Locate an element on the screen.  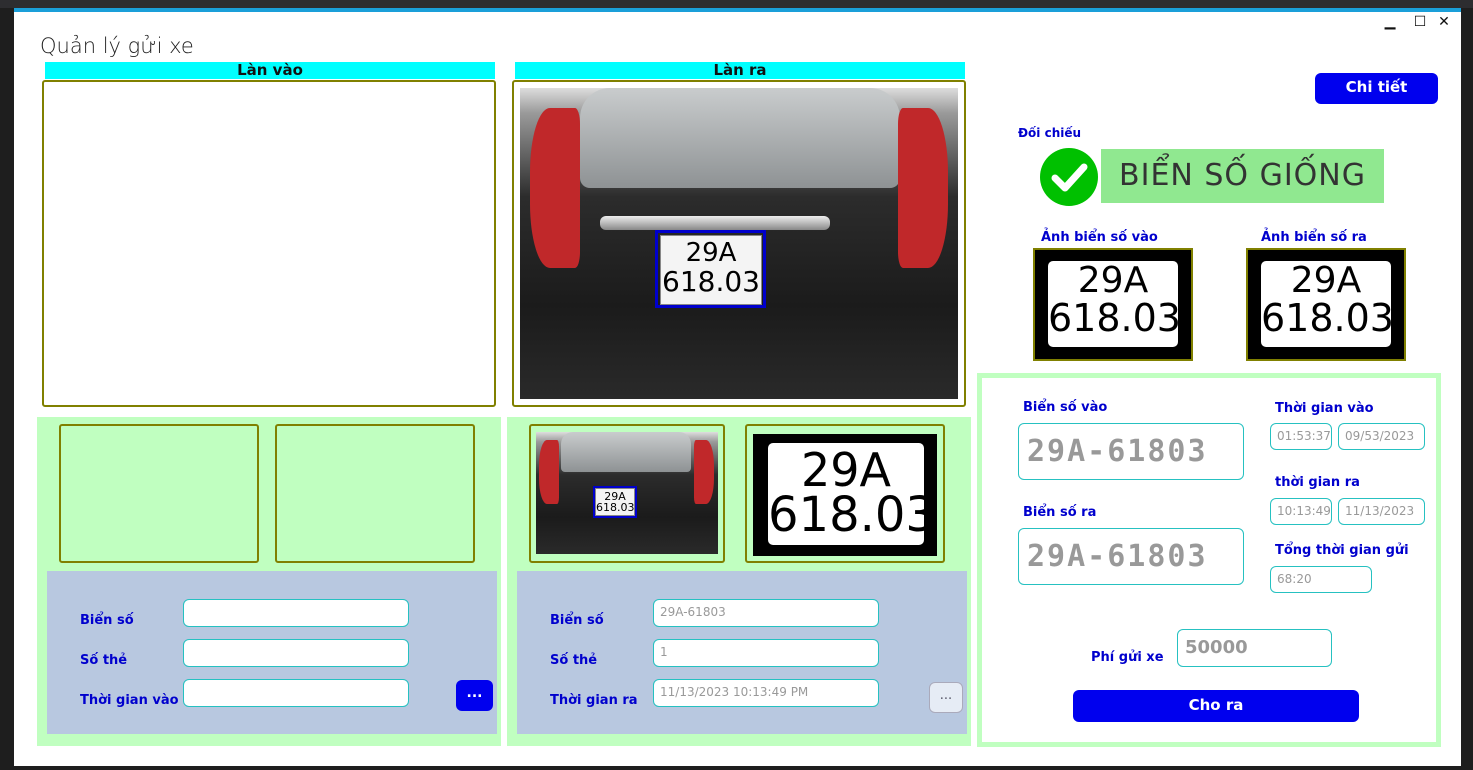
lane-in-header: Làn vào is located at coordinates (270, 70).